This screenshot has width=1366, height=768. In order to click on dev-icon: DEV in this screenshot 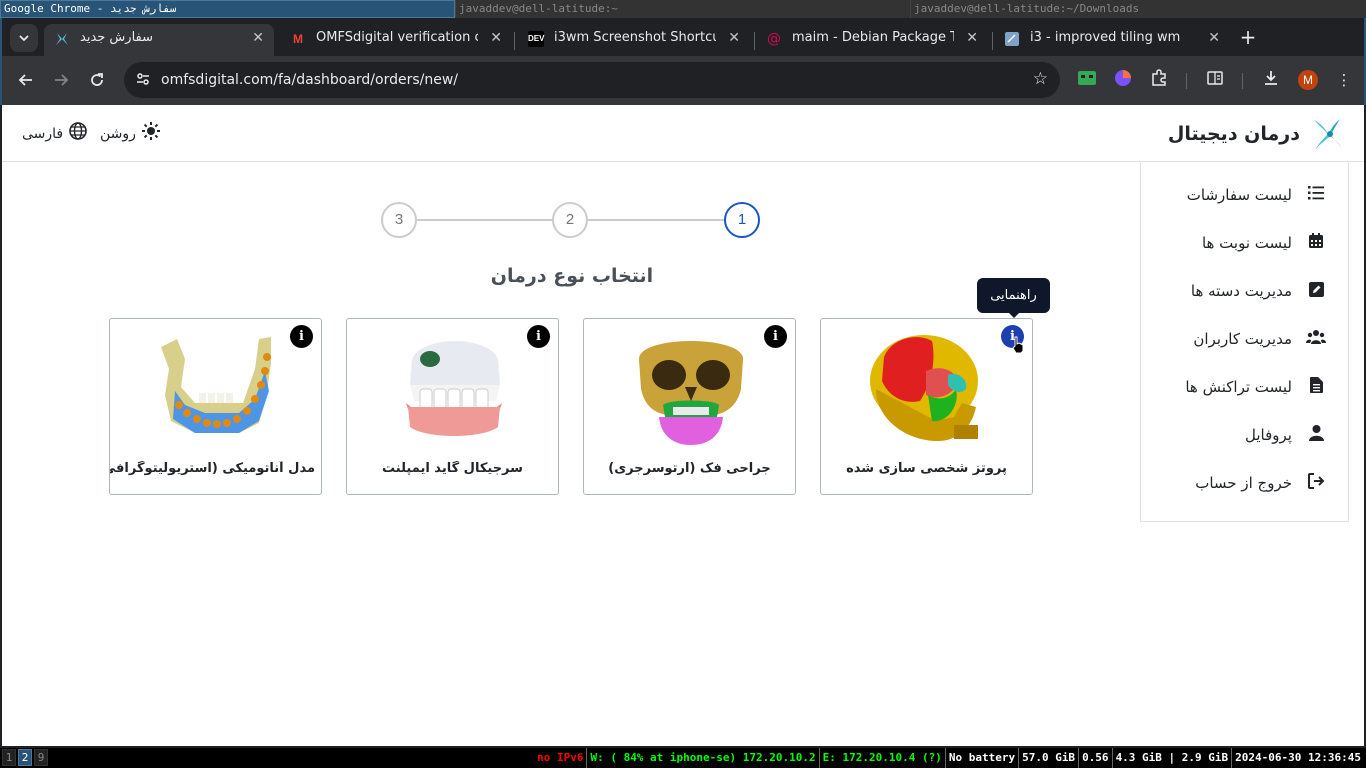, I will do `click(536, 39)`.